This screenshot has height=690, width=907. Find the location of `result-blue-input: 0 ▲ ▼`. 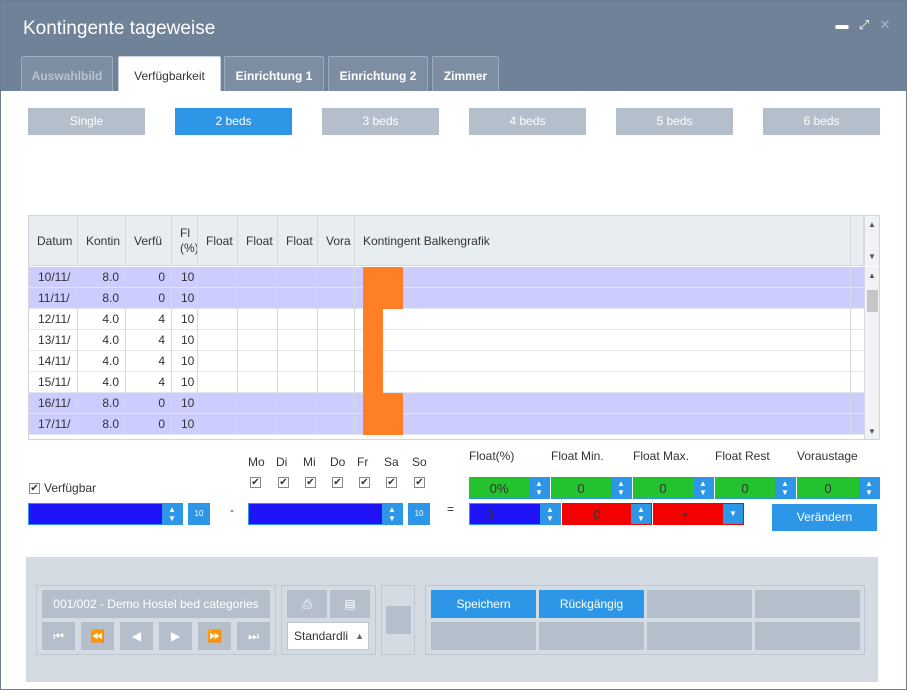

result-blue-input: 0 ▲ ▼ is located at coordinates (515, 514).